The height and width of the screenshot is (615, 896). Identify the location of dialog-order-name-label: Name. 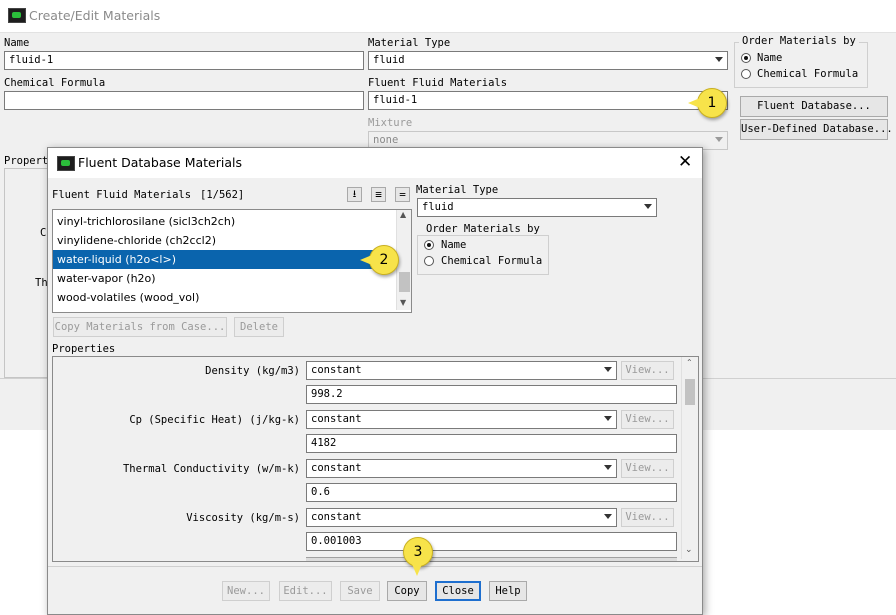
(454, 245).